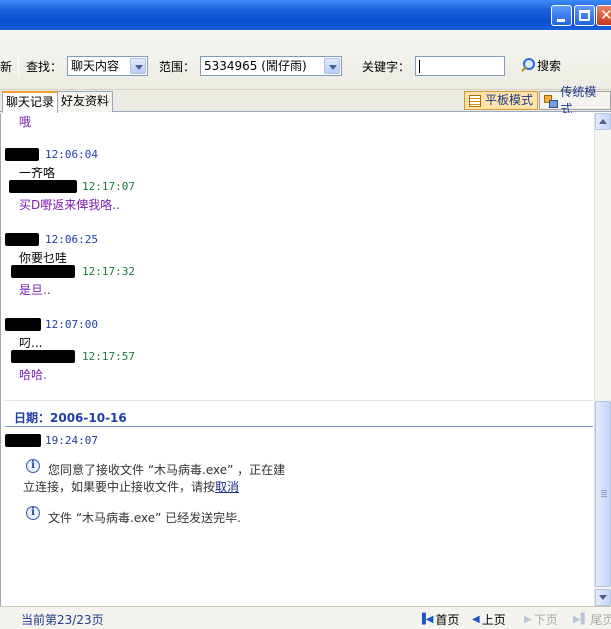 This screenshot has width=611, height=629. I want to click on prev-page-button: ◀ 上页, so click(489, 619).